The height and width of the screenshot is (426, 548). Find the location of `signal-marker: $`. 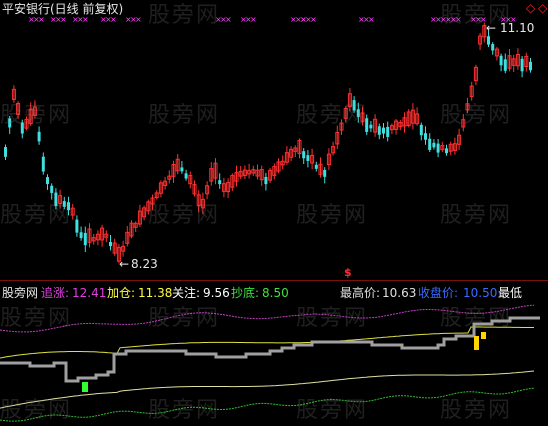

signal-marker: $ is located at coordinates (348, 272).